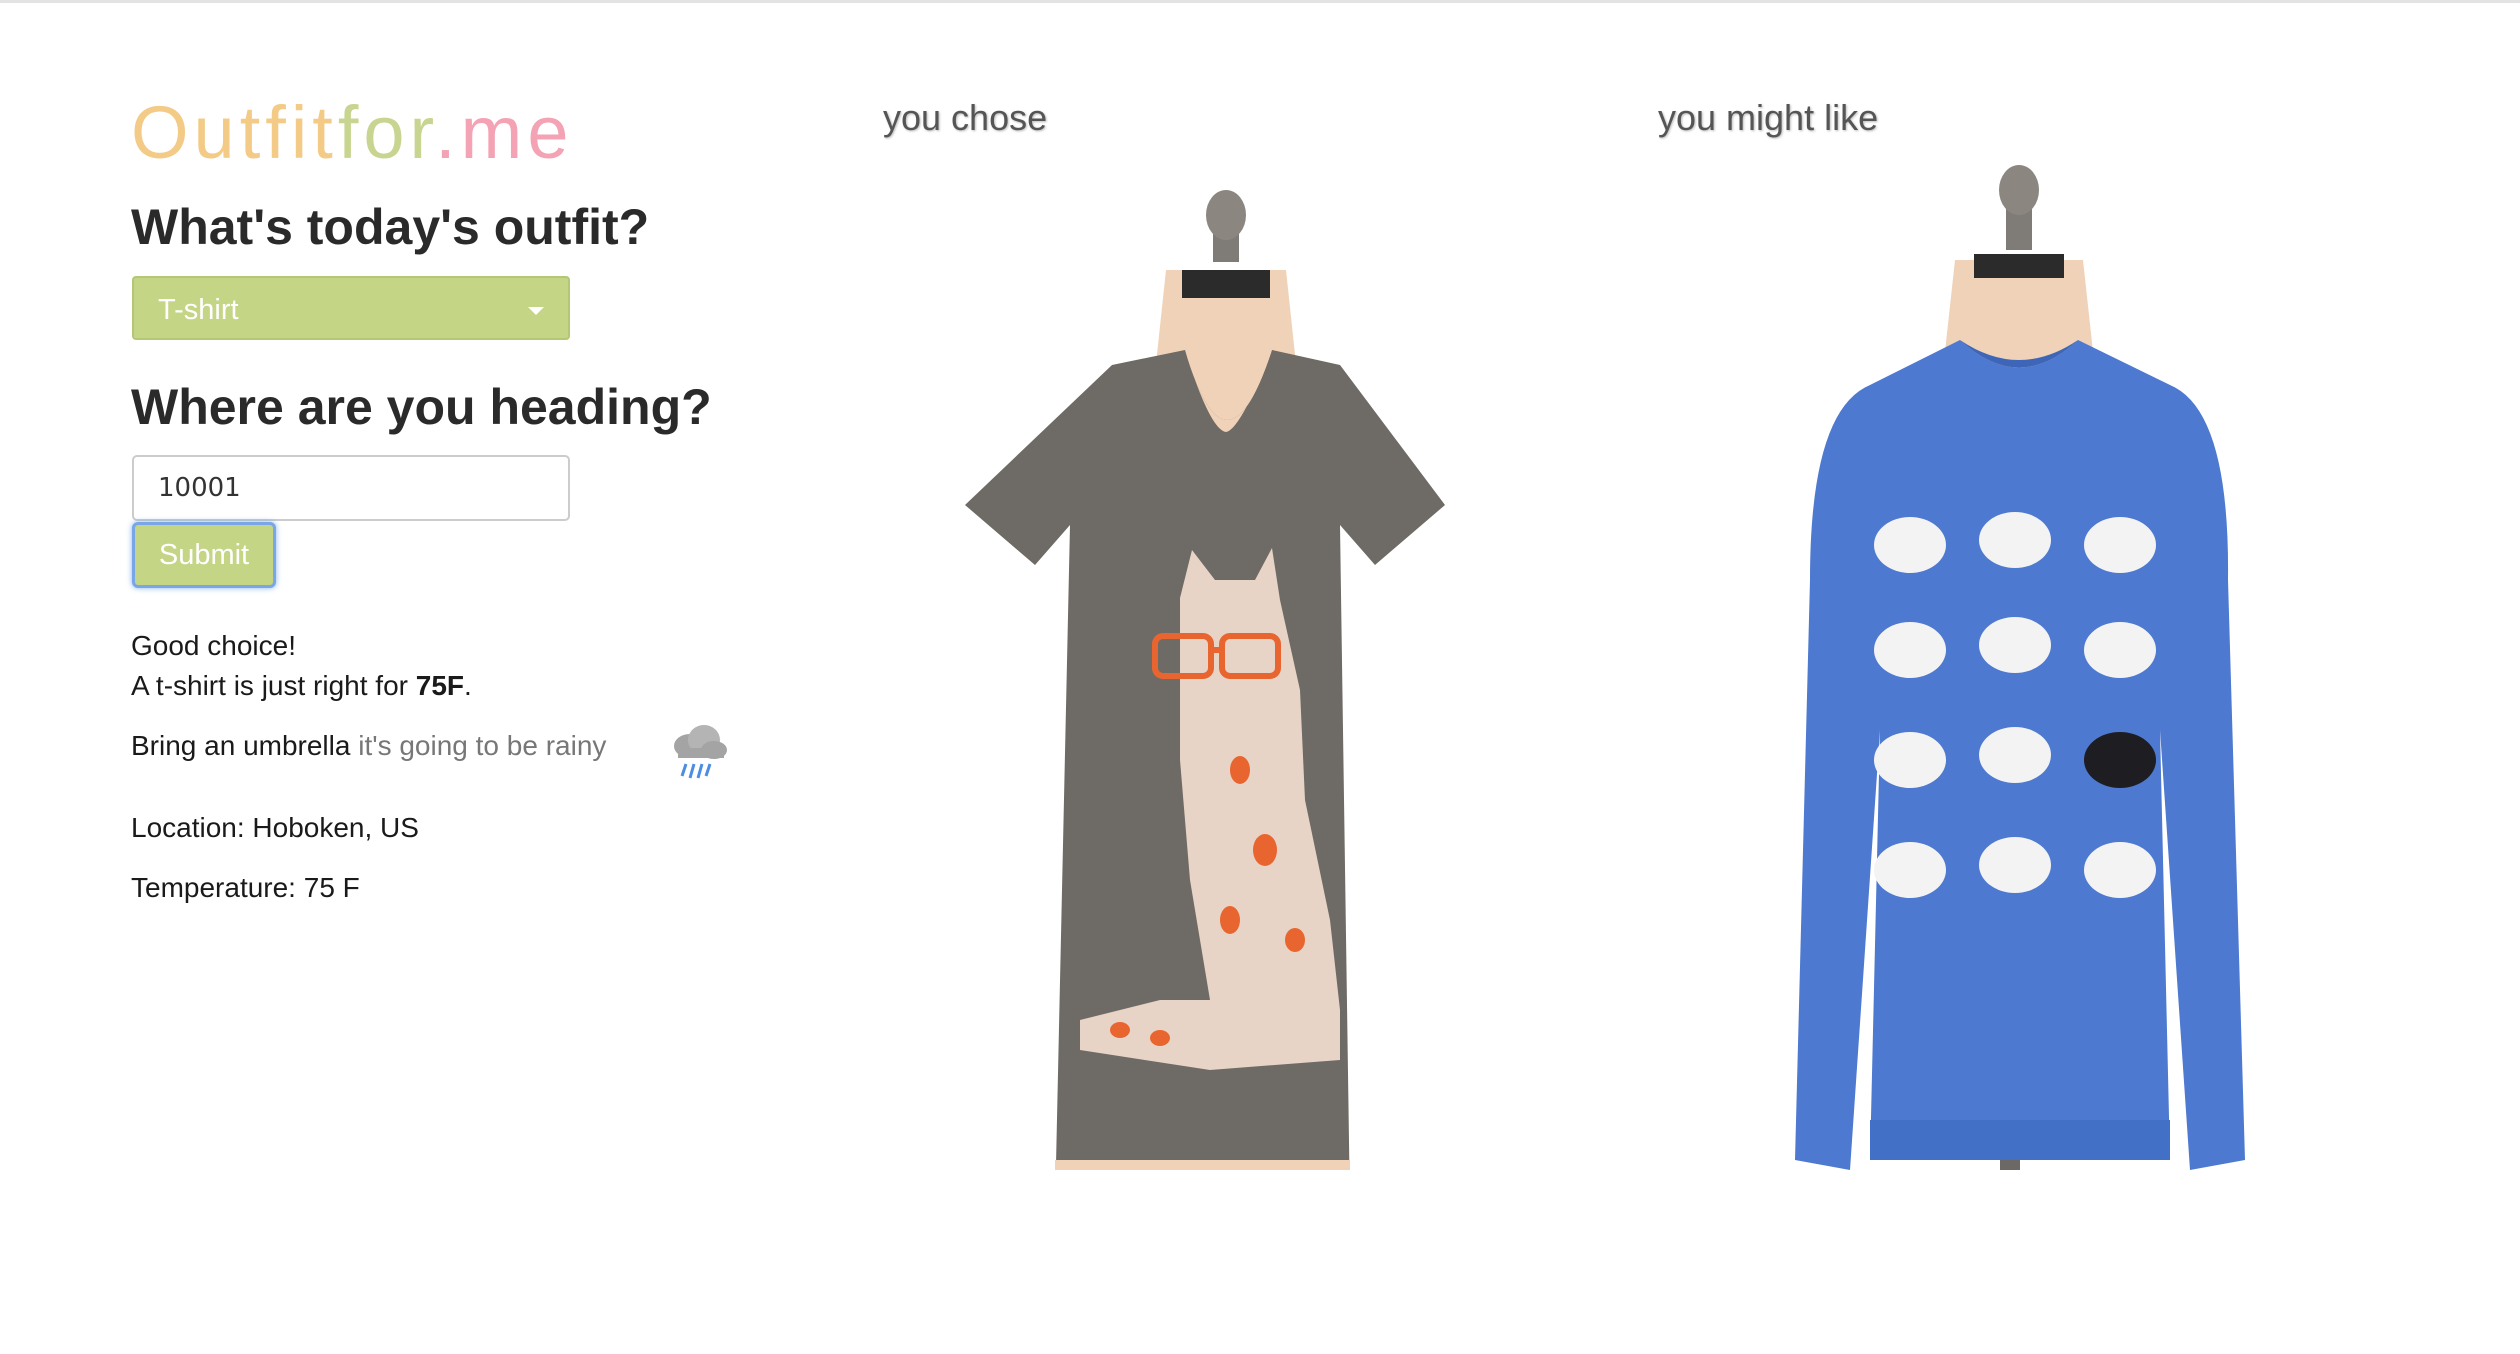  Describe the element at coordinates (351, 488) in the screenshot. I see `zip-input` at that location.